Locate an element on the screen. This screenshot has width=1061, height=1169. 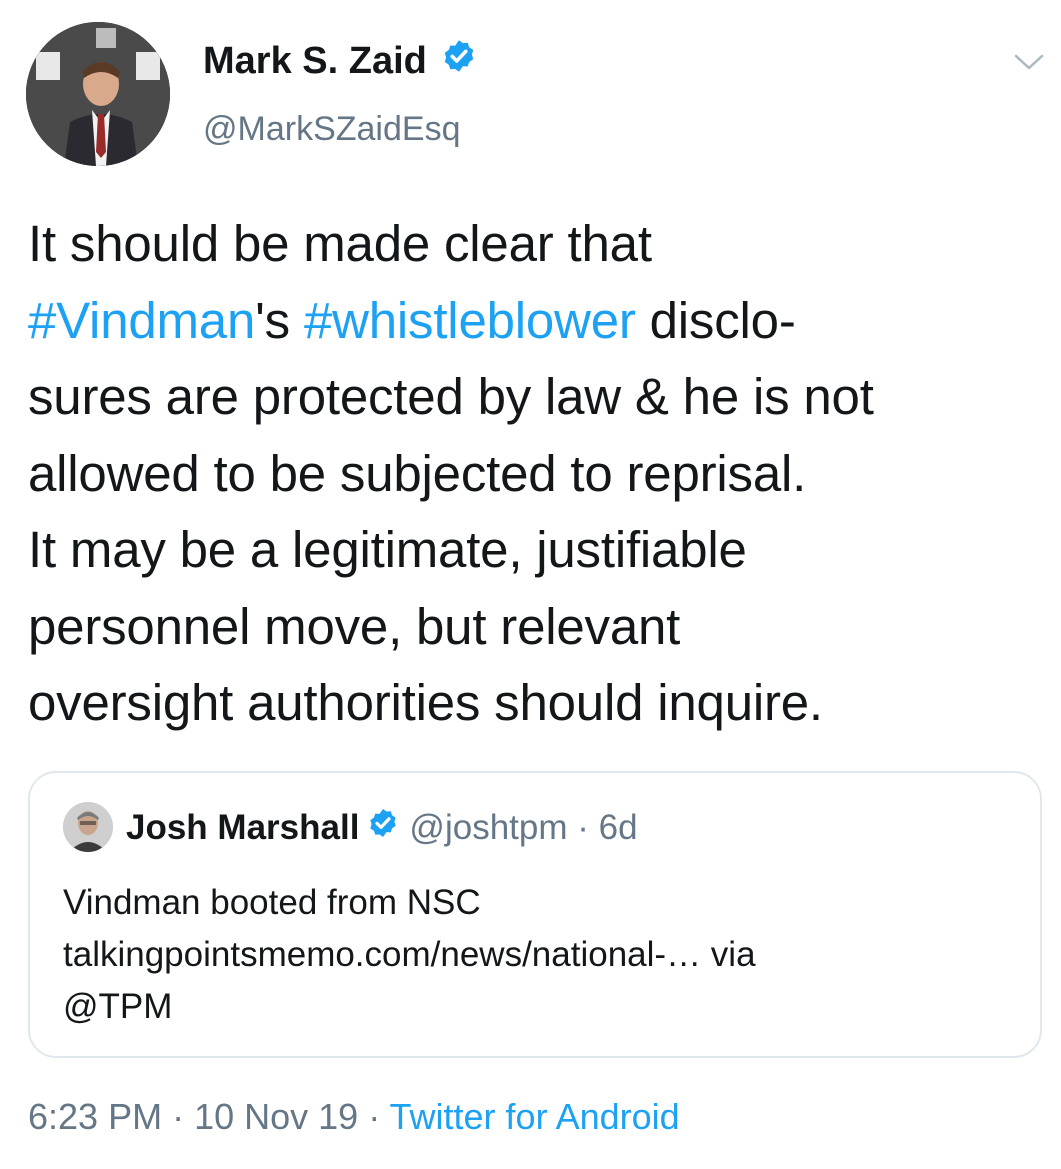
tweet-line: oversight authorities should inquire. is located at coordinates (425, 702).